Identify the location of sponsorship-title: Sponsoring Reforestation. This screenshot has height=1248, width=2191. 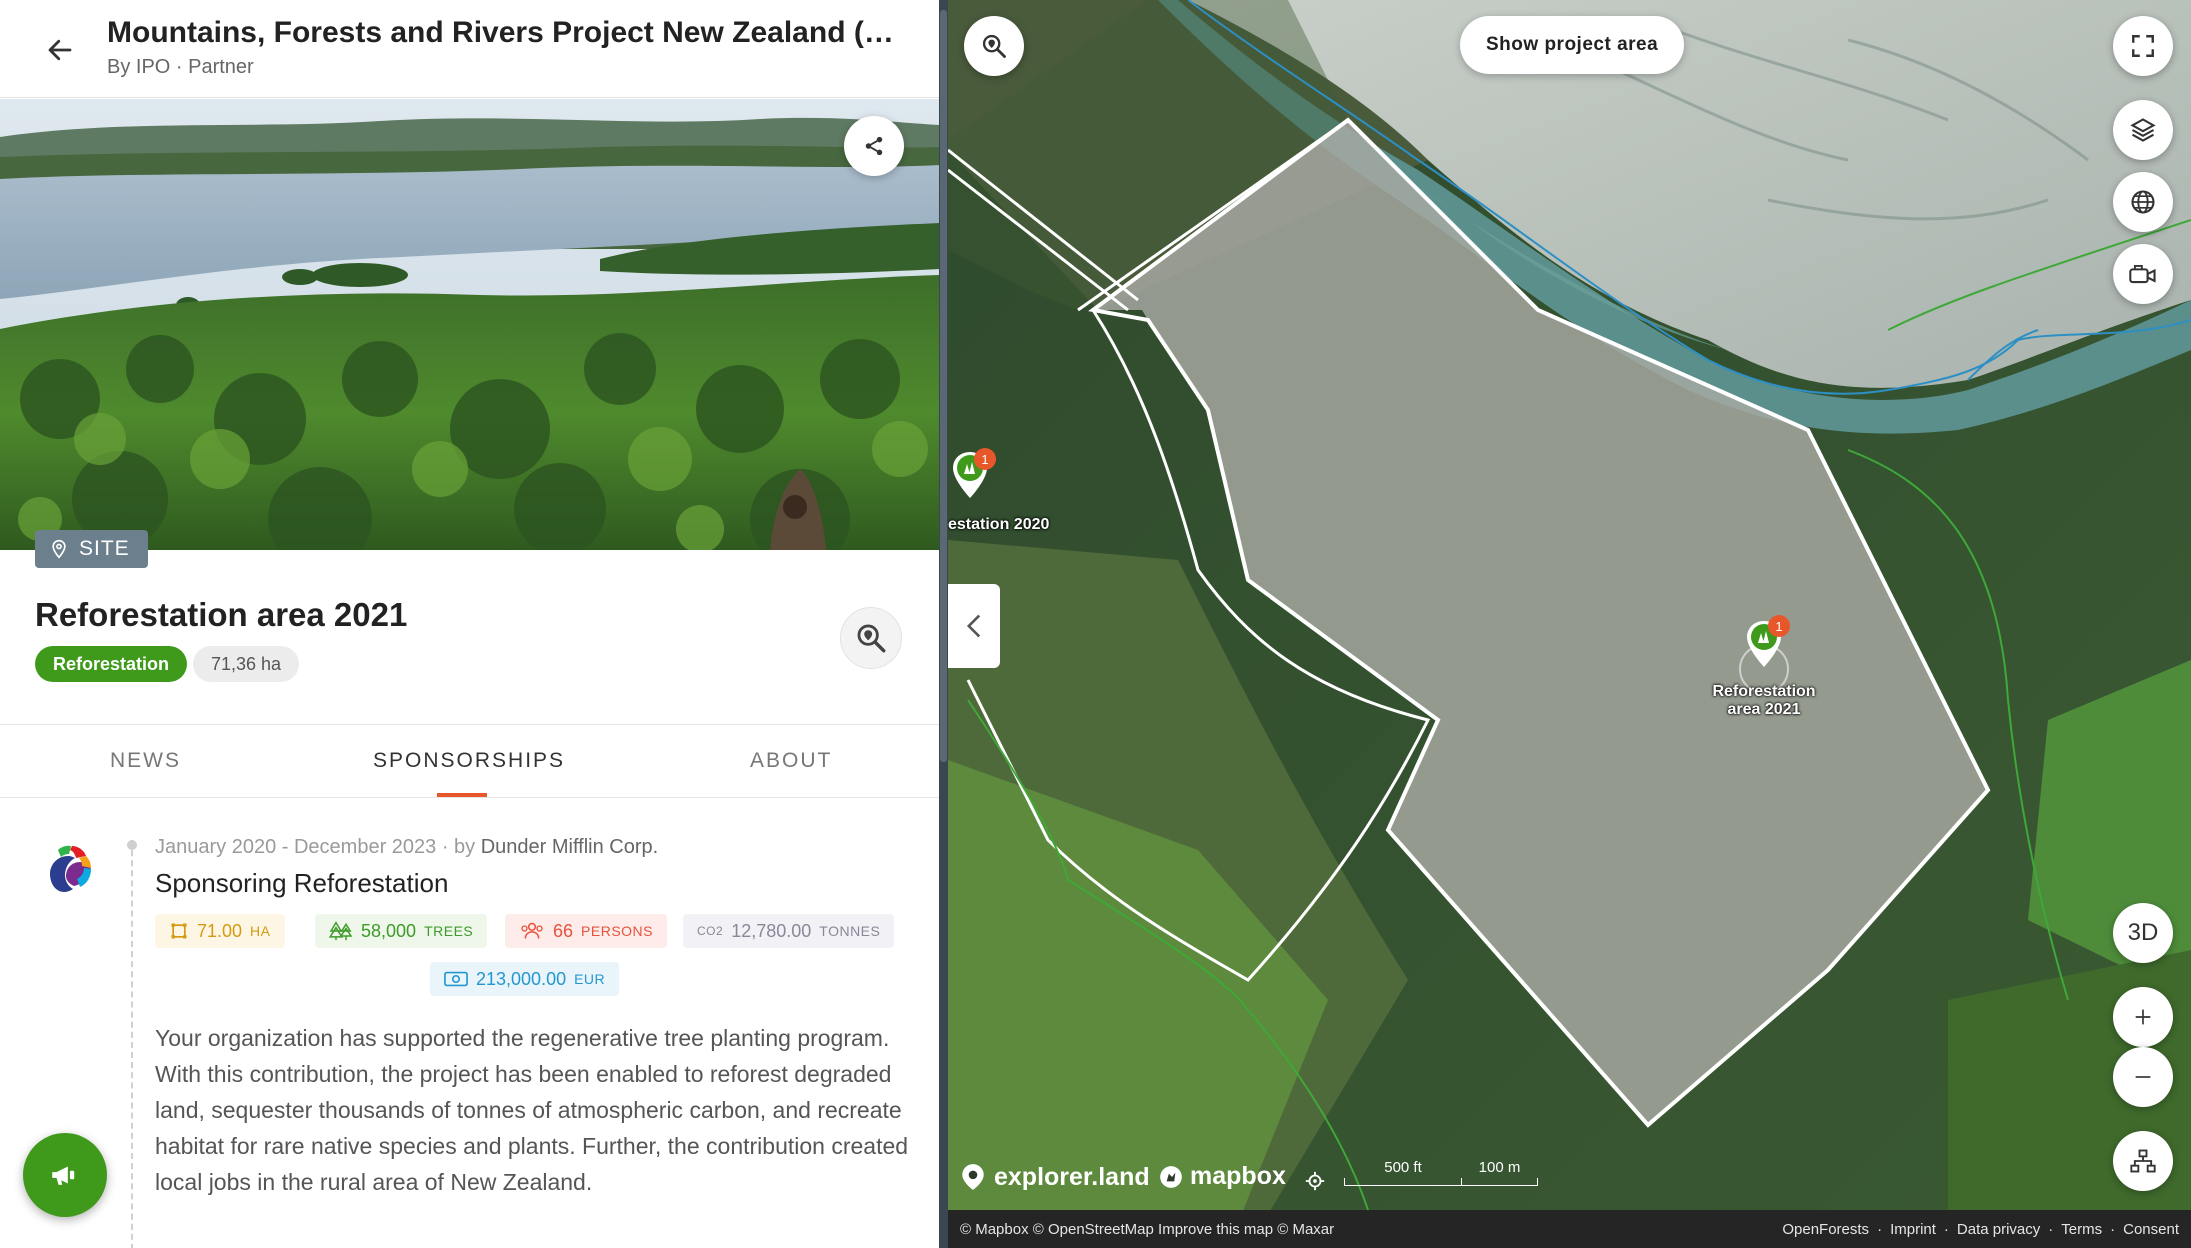
(302, 883).